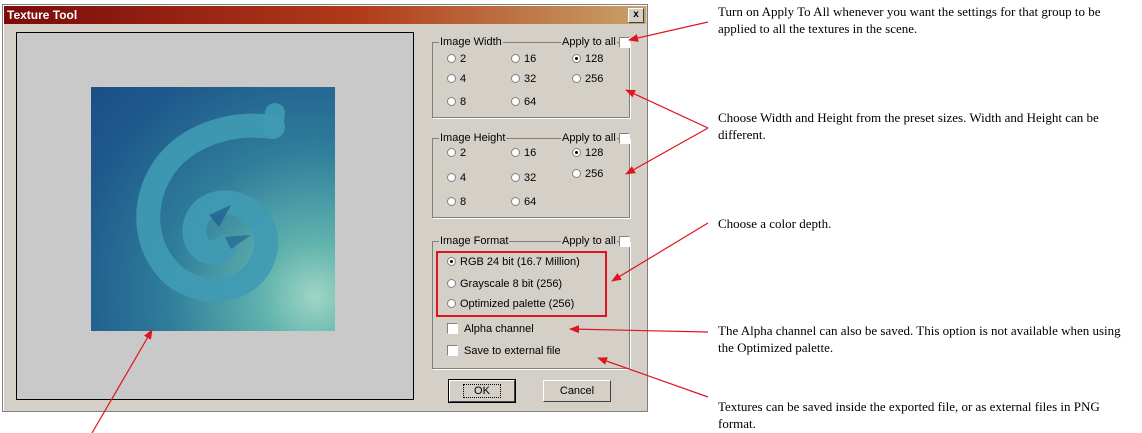 Image resolution: width=1142 pixels, height=433 pixels. Describe the element at coordinates (667, 151) in the screenshot. I see `arrow-height` at that location.